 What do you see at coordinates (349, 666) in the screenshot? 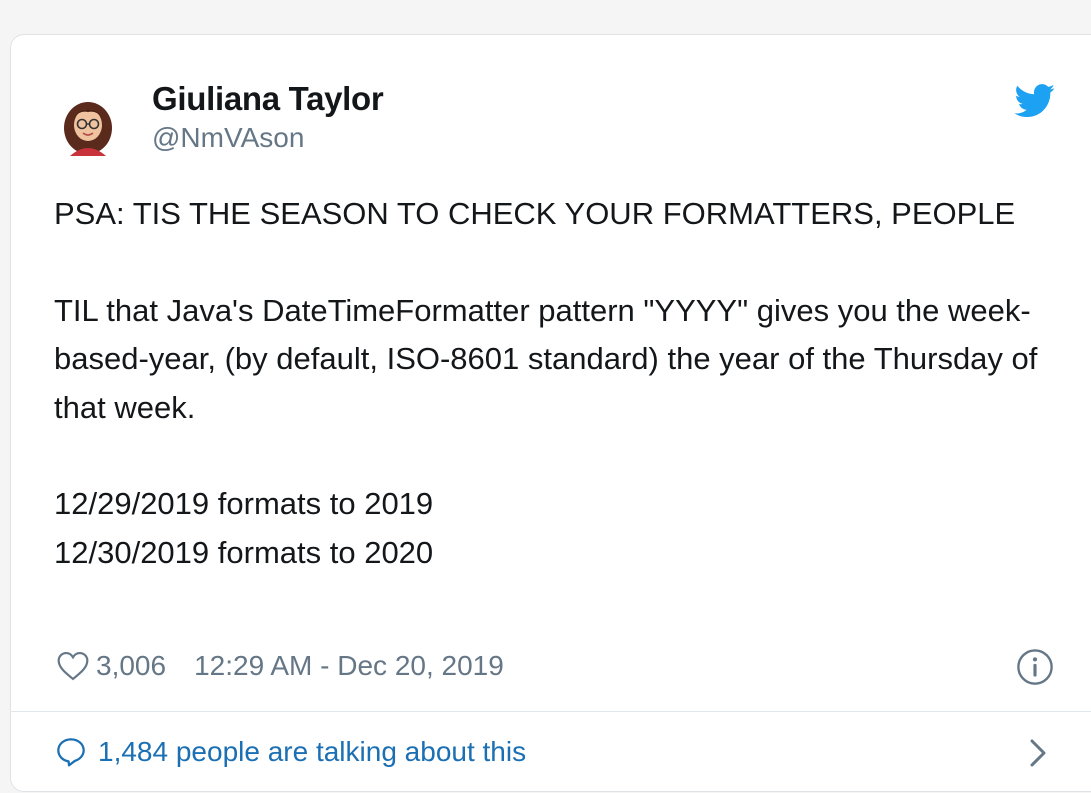
I see `timestamp: 12:29 AM - Dec 20, 2019` at bounding box center [349, 666].